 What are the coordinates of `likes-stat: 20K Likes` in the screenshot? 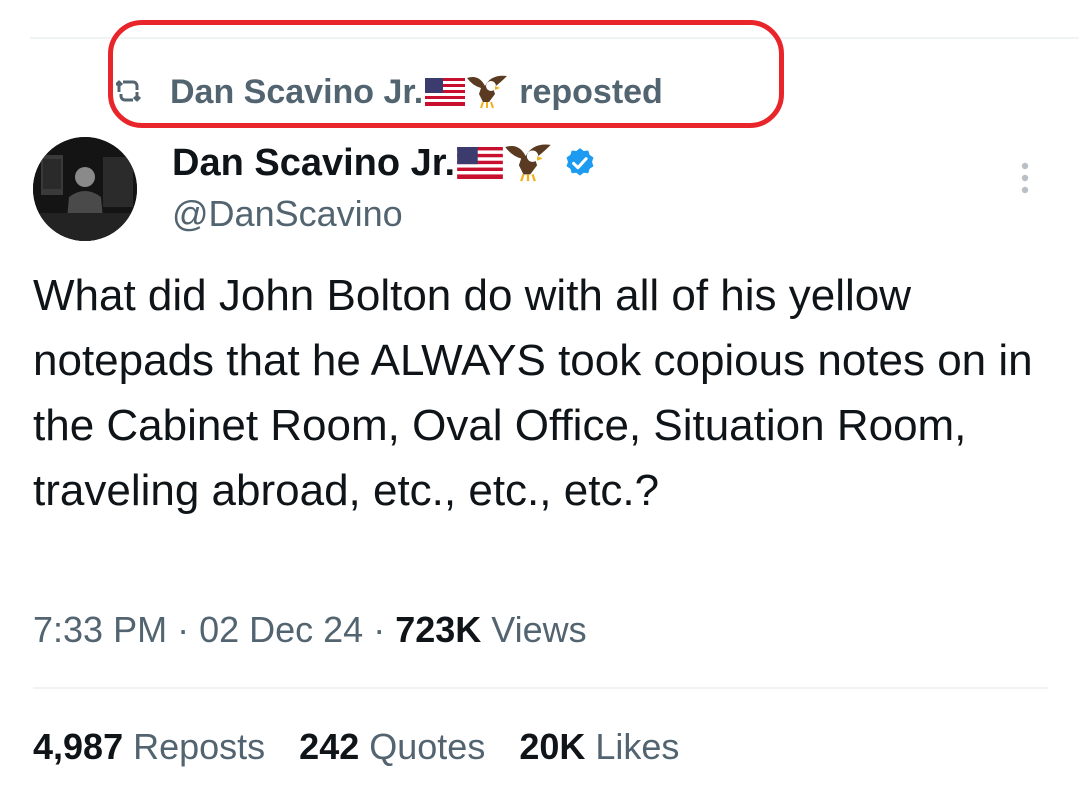 It's located at (599, 747).